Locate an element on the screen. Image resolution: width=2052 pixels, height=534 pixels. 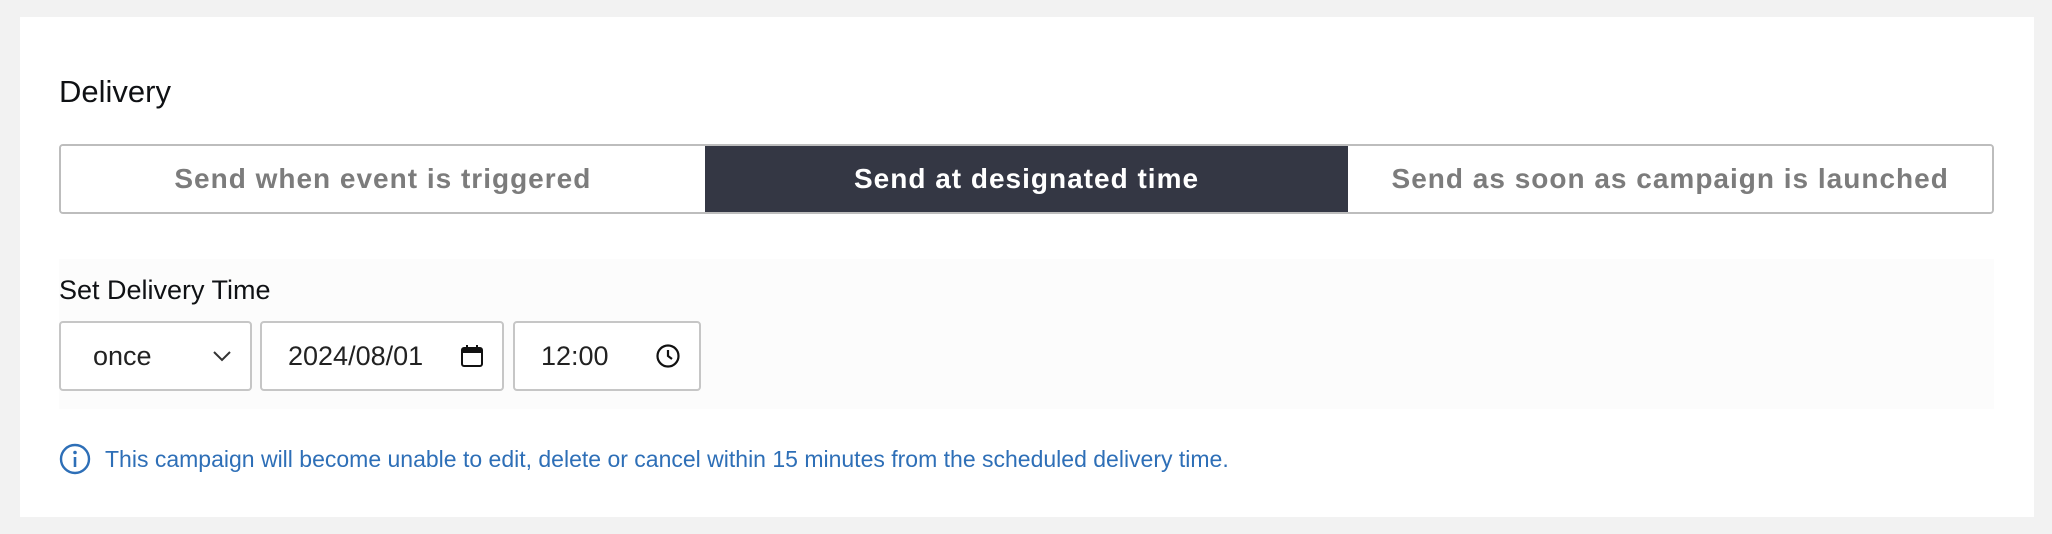
mode-send-at-designated-time: Send at designated time is located at coordinates (1026, 179).